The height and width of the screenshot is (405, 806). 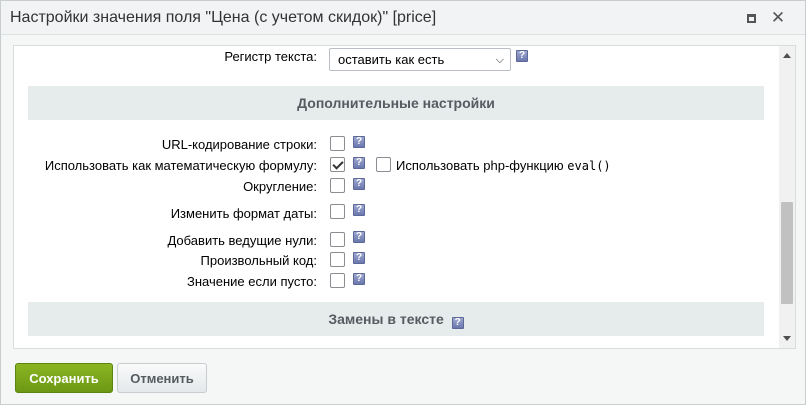 What do you see at coordinates (751, 18) in the screenshot?
I see `maximize-icon` at bounding box center [751, 18].